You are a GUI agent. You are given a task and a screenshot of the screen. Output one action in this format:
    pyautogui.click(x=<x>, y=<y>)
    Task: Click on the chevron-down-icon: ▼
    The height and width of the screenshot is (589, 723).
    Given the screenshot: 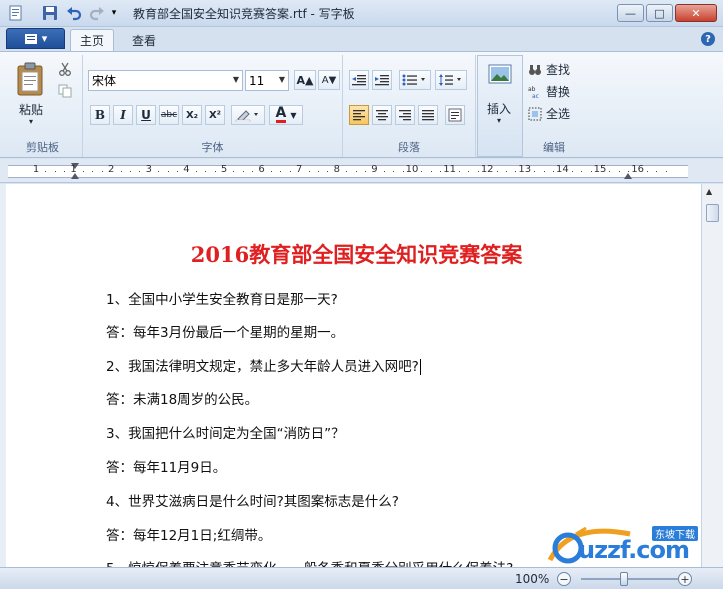 What is the action you would take?
    pyautogui.click(x=281, y=79)
    